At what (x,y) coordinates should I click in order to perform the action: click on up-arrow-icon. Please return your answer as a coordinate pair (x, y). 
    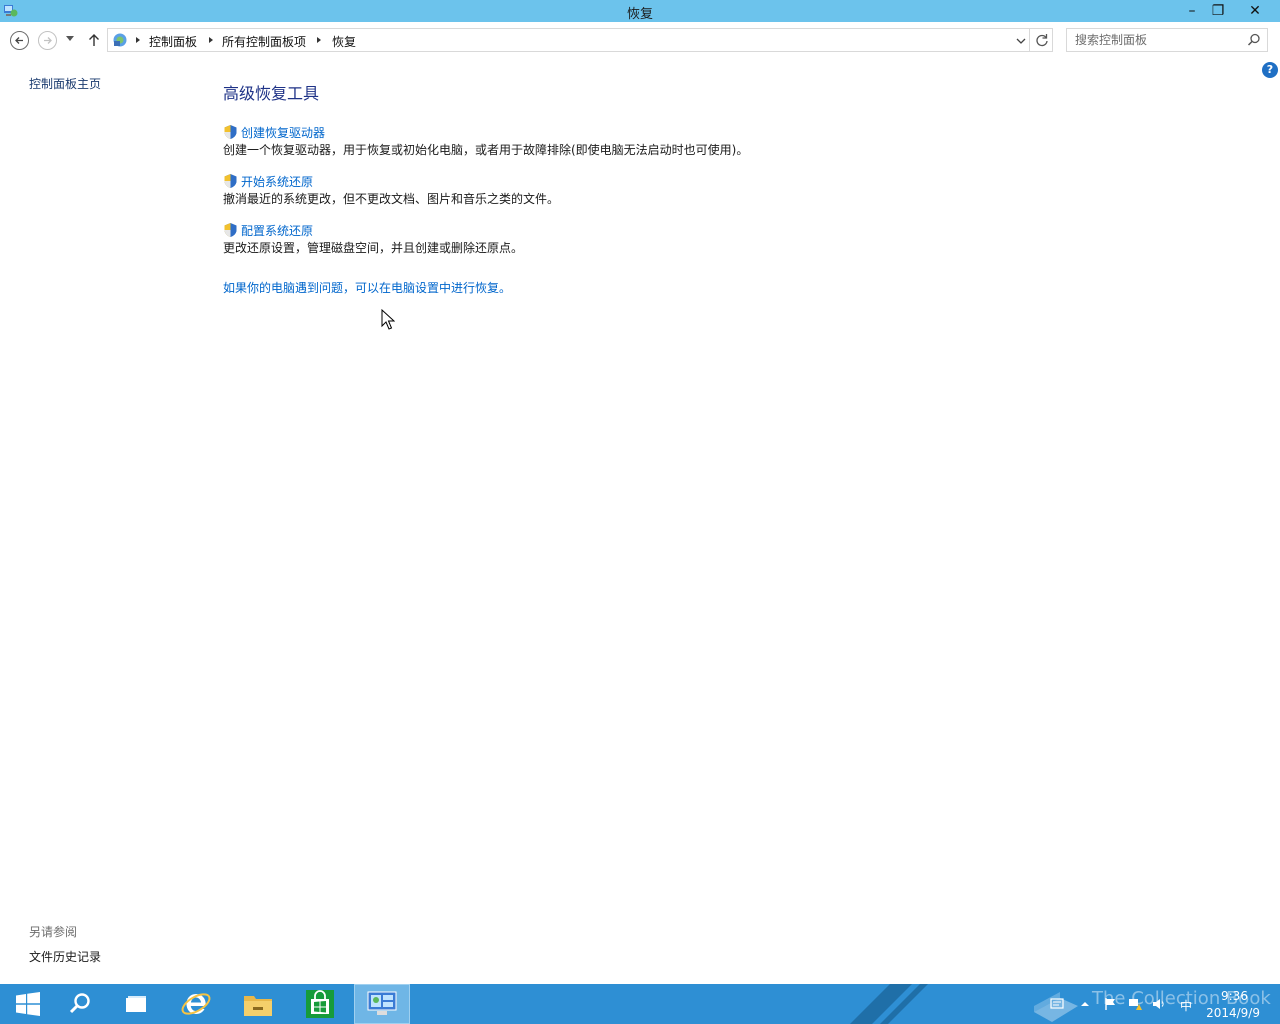
    Looking at the image, I should click on (94, 40).